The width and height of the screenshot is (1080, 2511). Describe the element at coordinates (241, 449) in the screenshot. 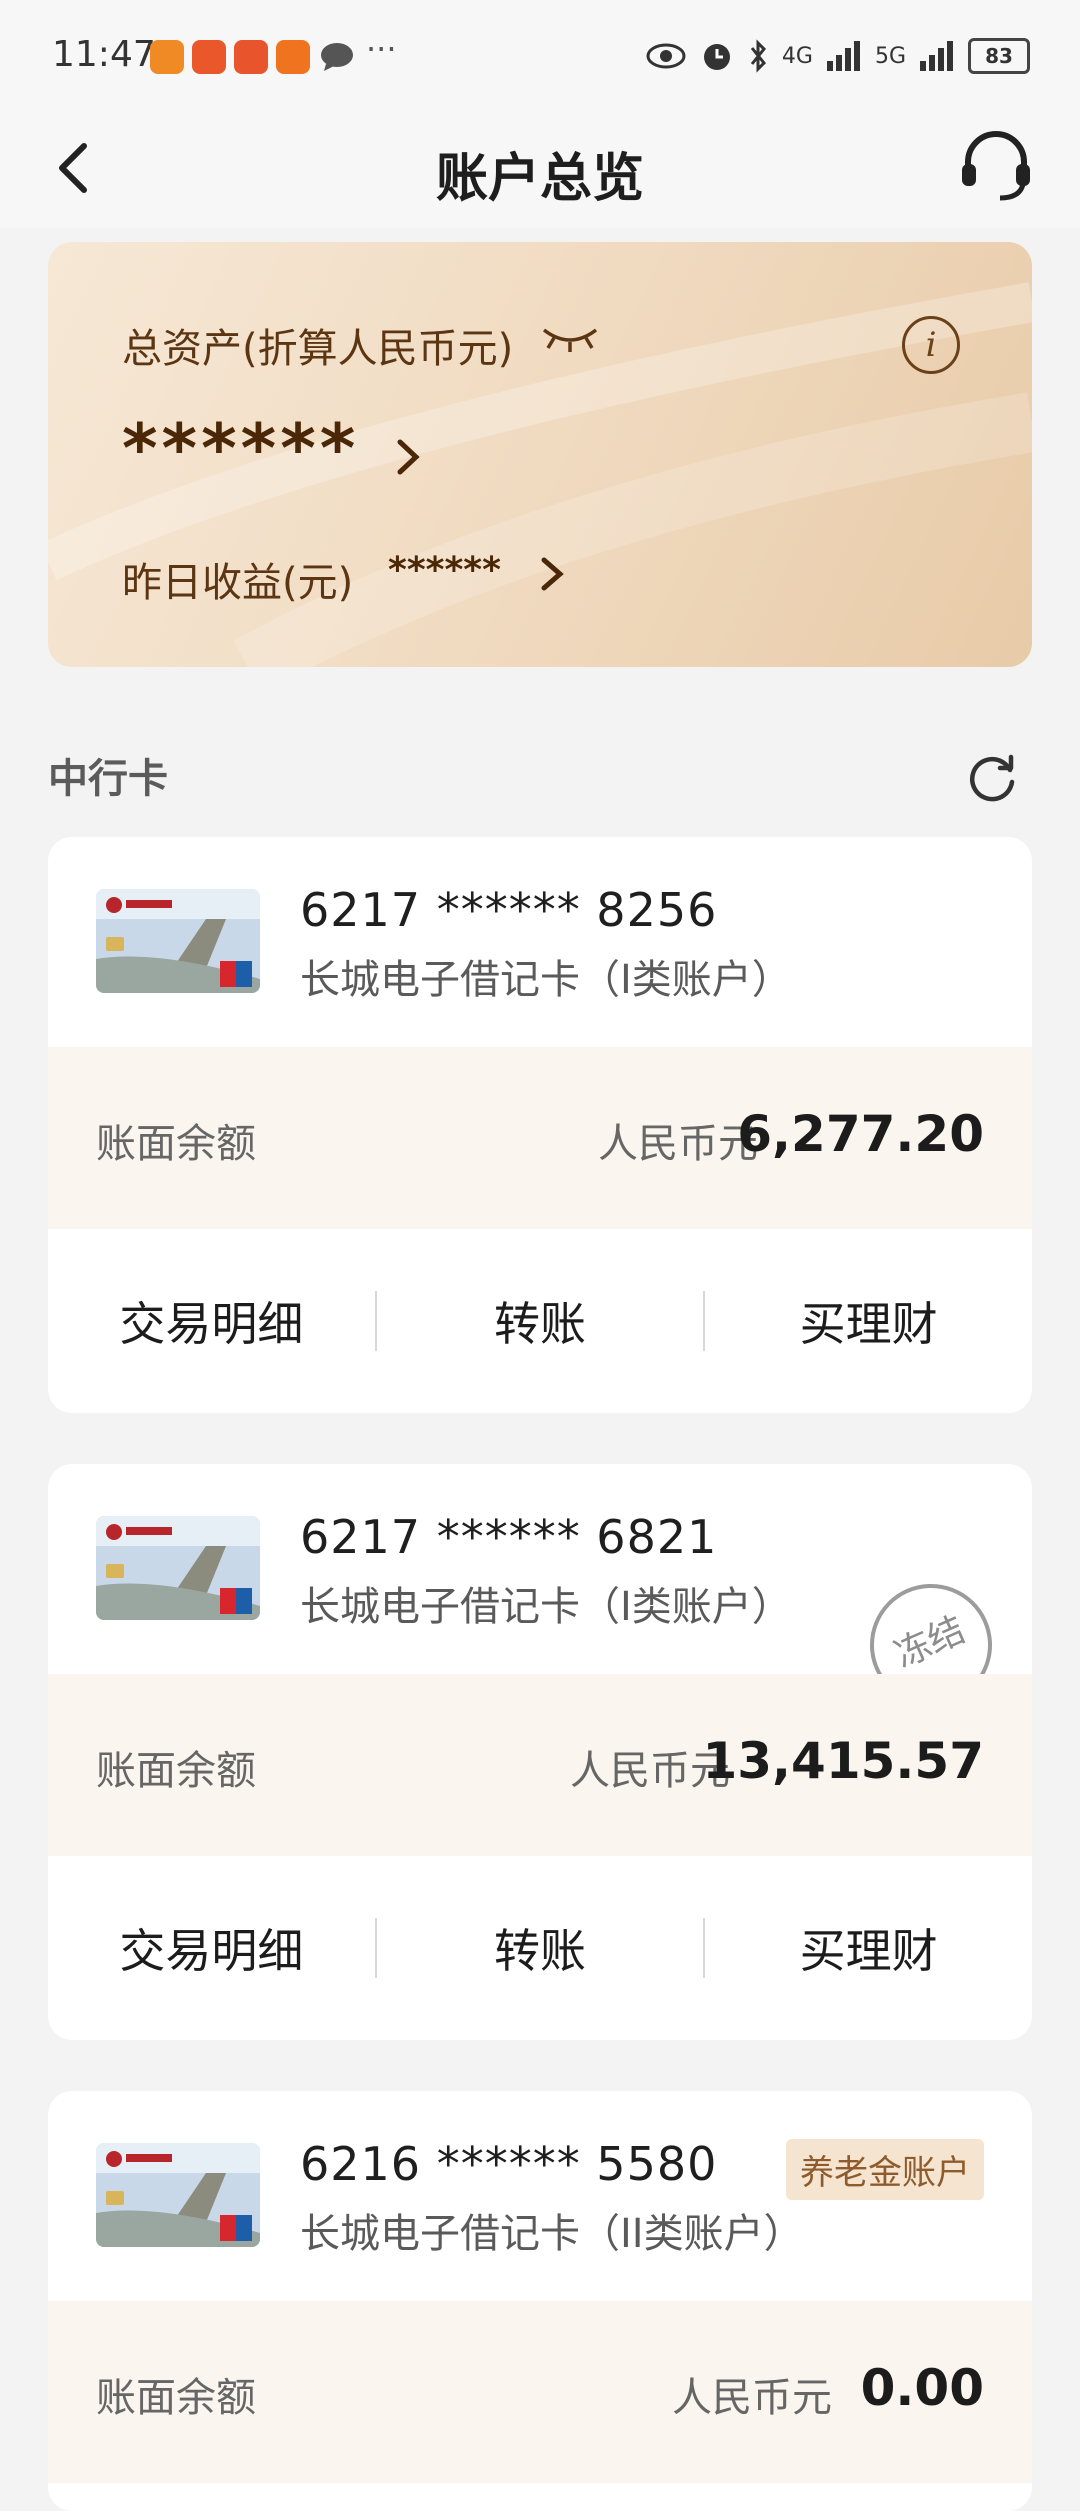

I see `total-assets-value: ******` at that location.